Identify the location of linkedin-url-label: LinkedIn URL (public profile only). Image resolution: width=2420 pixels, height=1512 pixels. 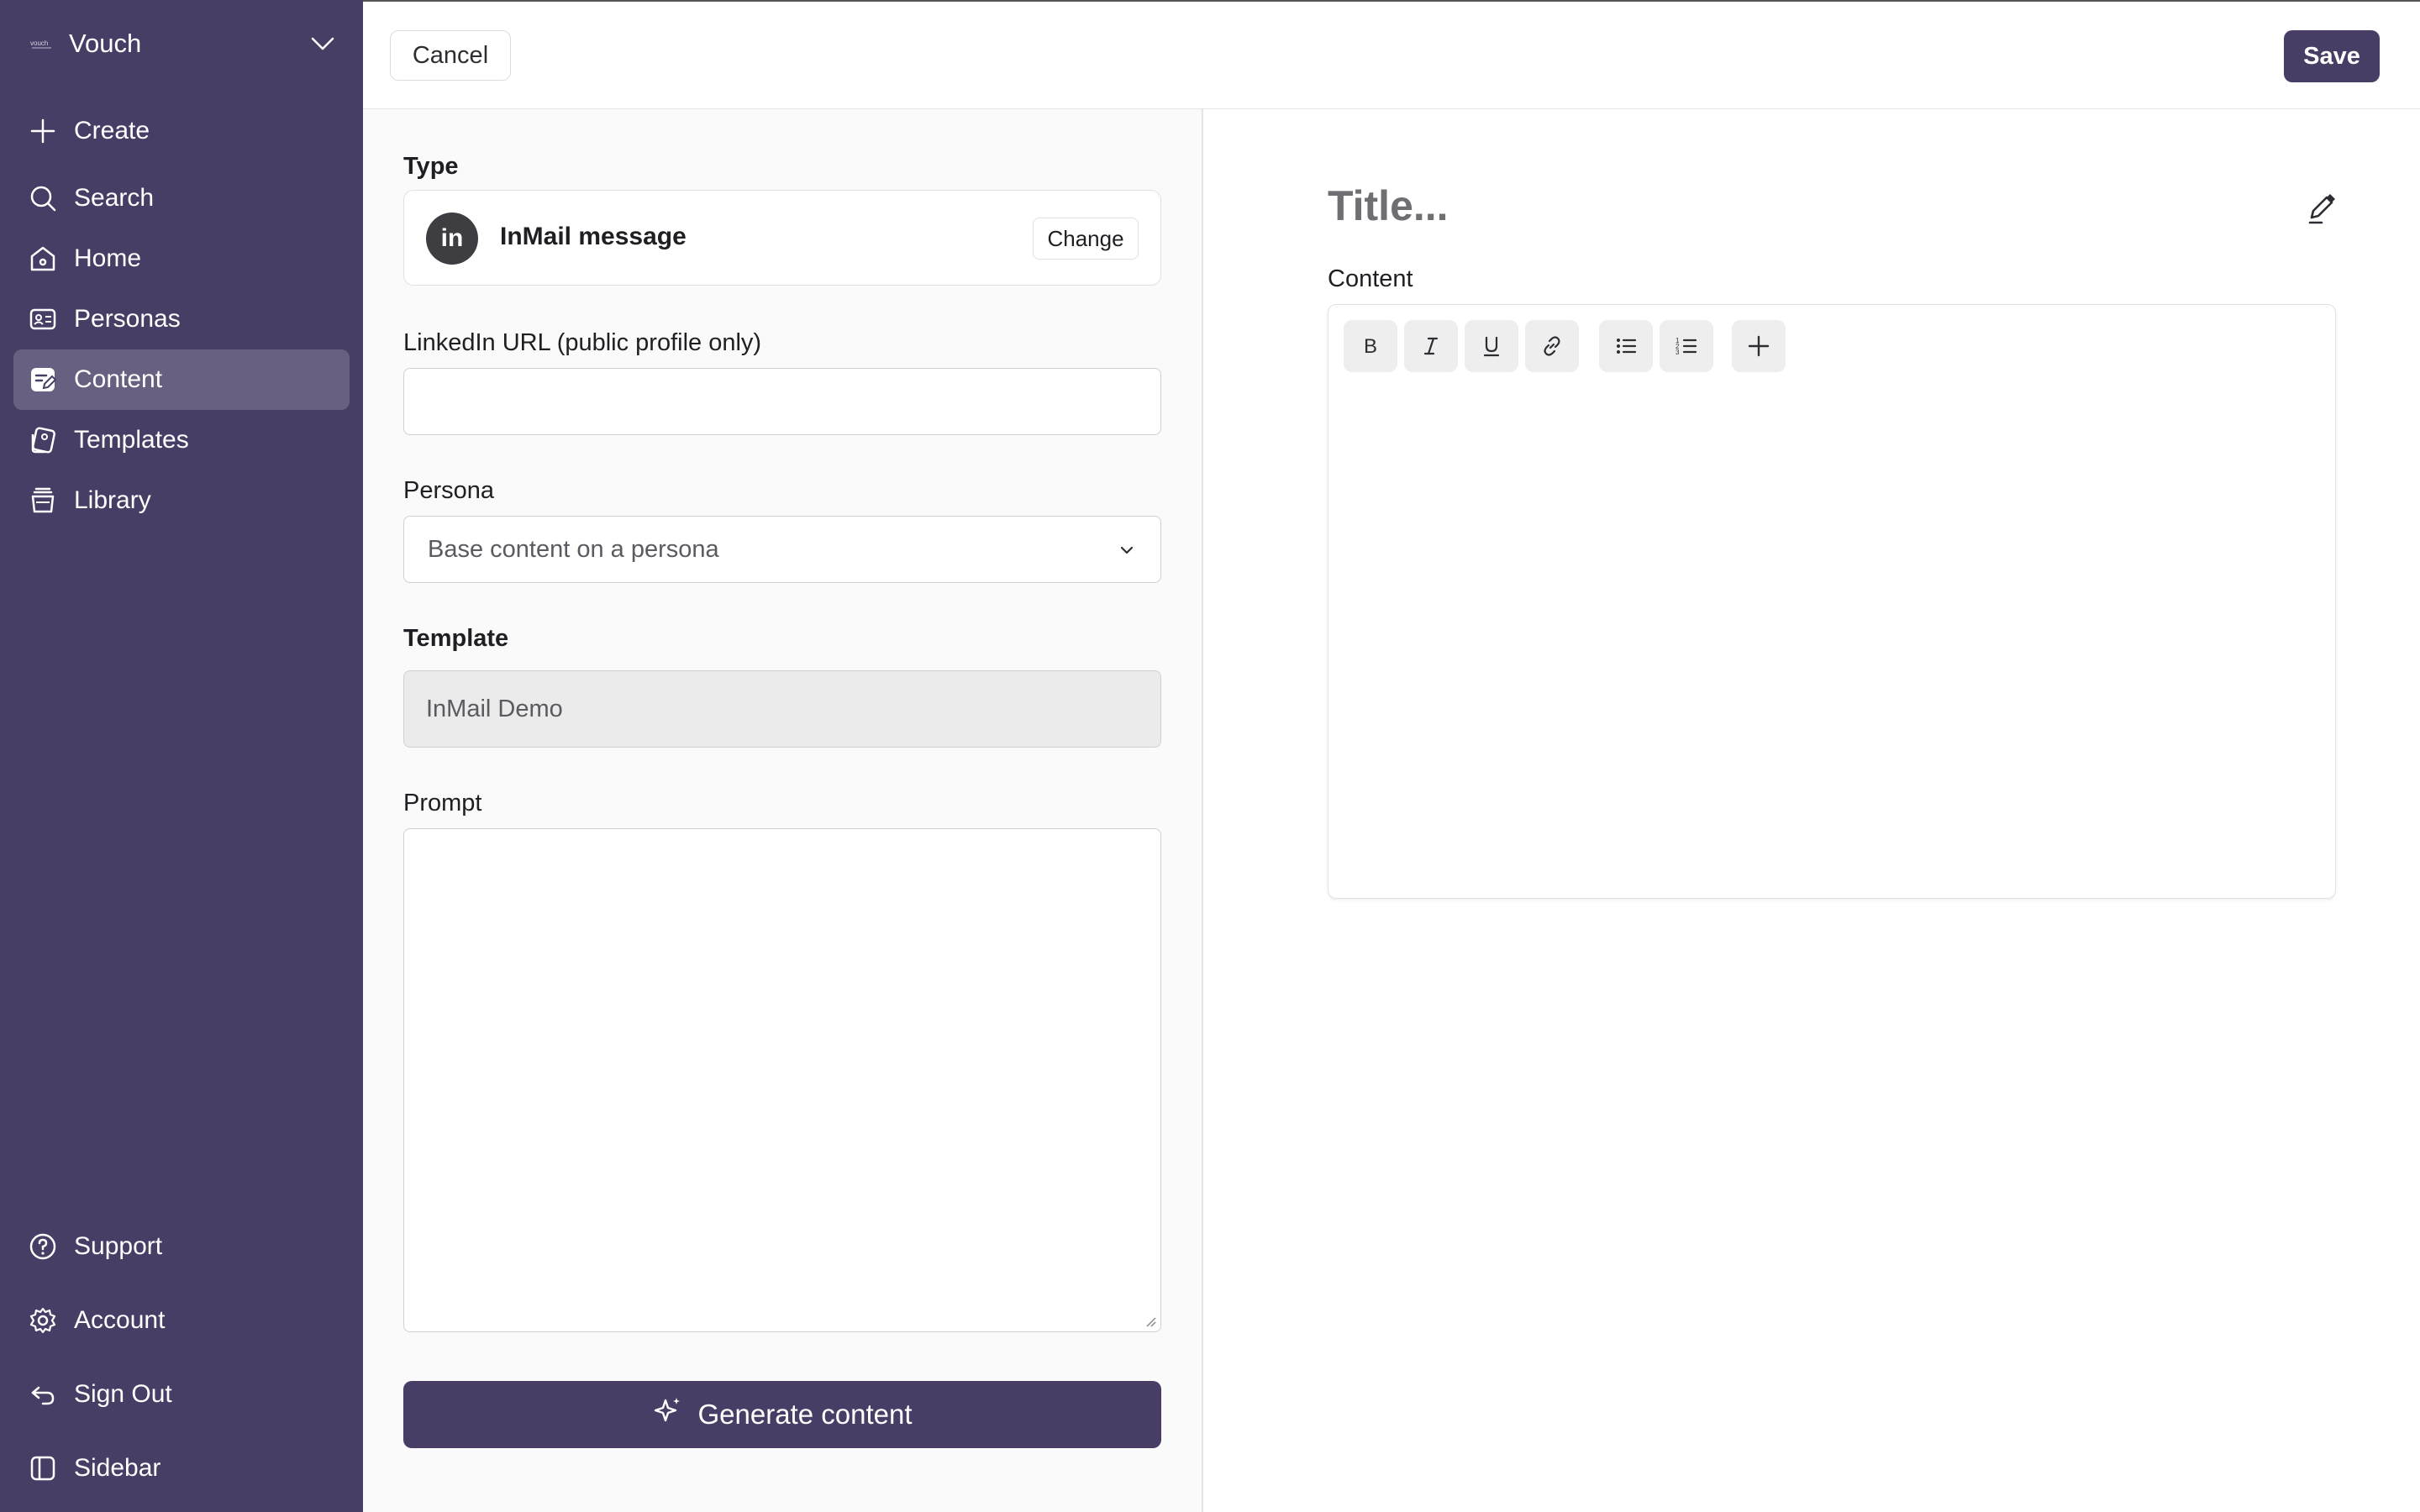
(582, 342).